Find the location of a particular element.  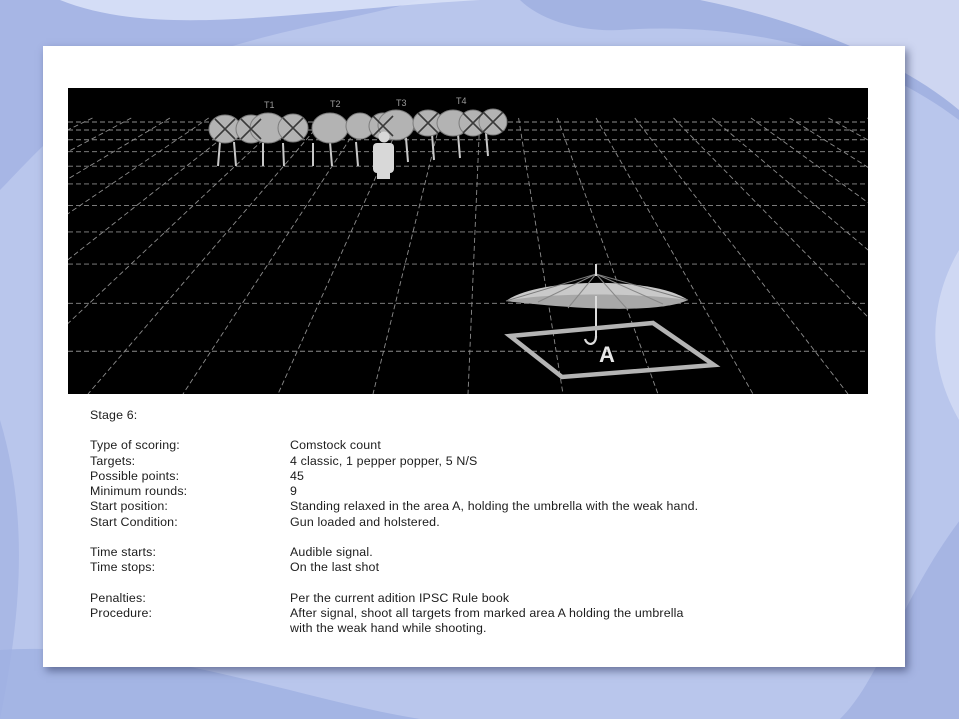

field-label is located at coordinates (190, 628).